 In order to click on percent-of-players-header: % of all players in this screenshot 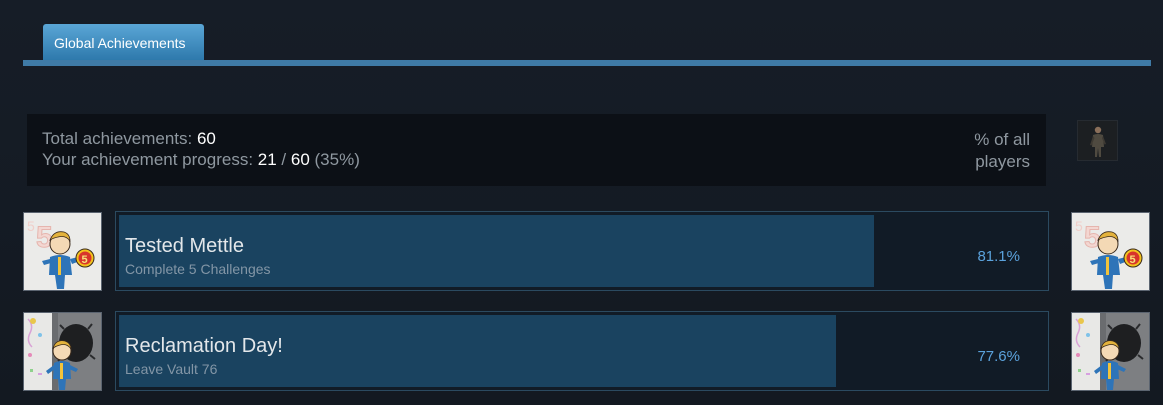, I will do `click(995, 151)`.